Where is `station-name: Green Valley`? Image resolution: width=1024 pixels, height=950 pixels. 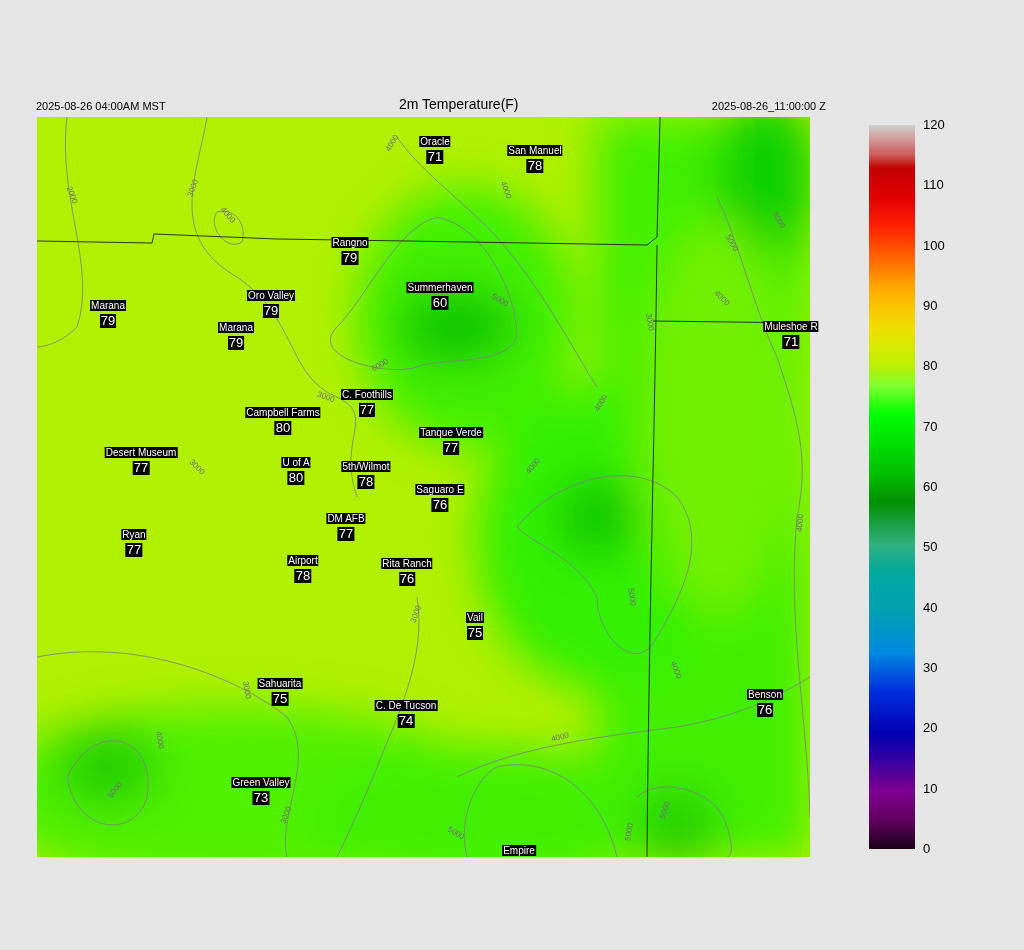 station-name: Green Valley is located at coordinates (261, 782).